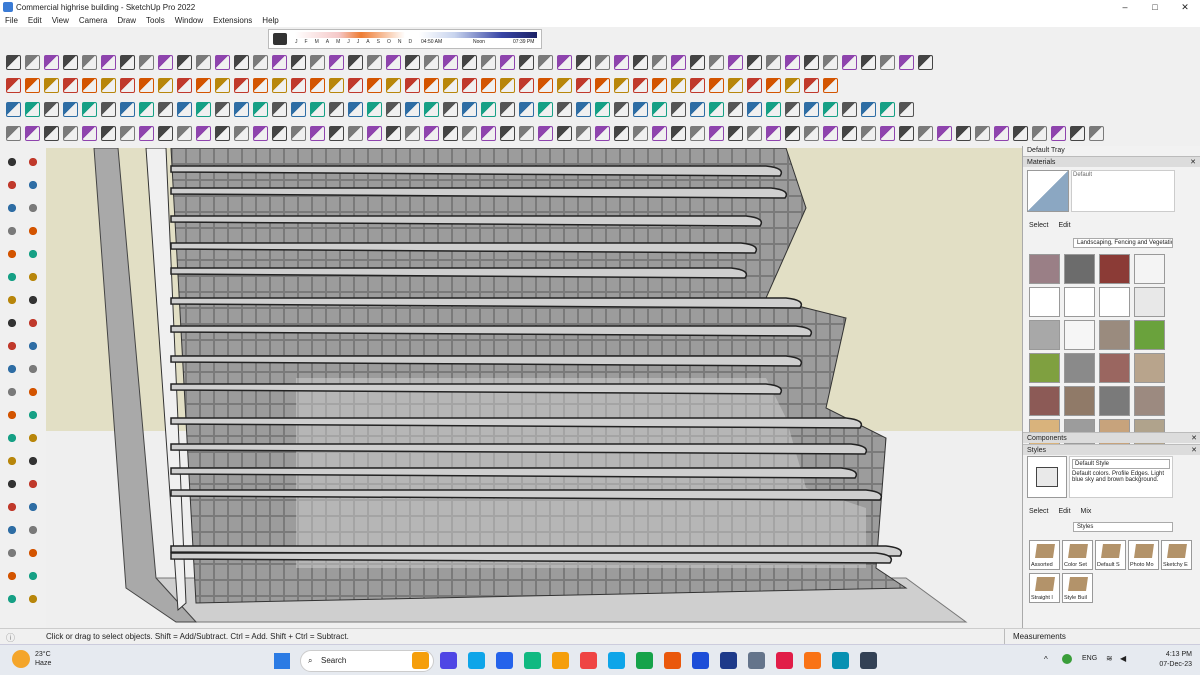  Describe the element at coordinates (1111, 161) in the screenshot. I see `materials-panel-header: Materials ✕` at that location.